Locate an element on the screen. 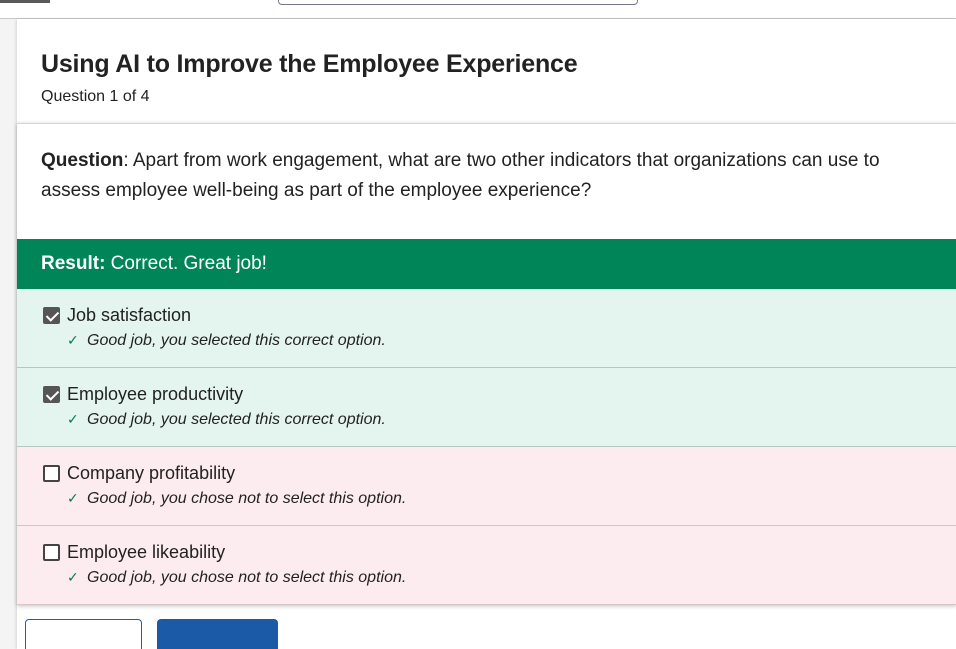 Image resolution: width=956 pixels, height=649 pixels. option-label: Job satisfaction is located at coordinates (129, 315).